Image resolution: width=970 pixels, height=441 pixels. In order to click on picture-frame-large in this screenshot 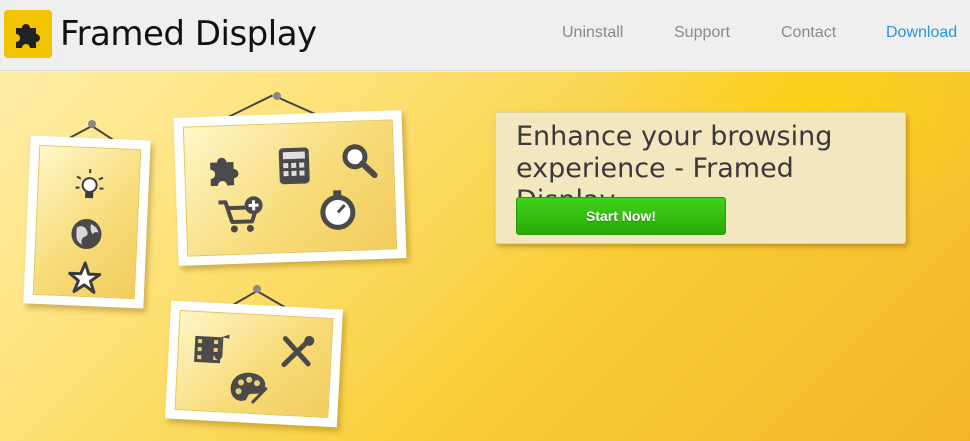, I will do `click(290, 188)`.